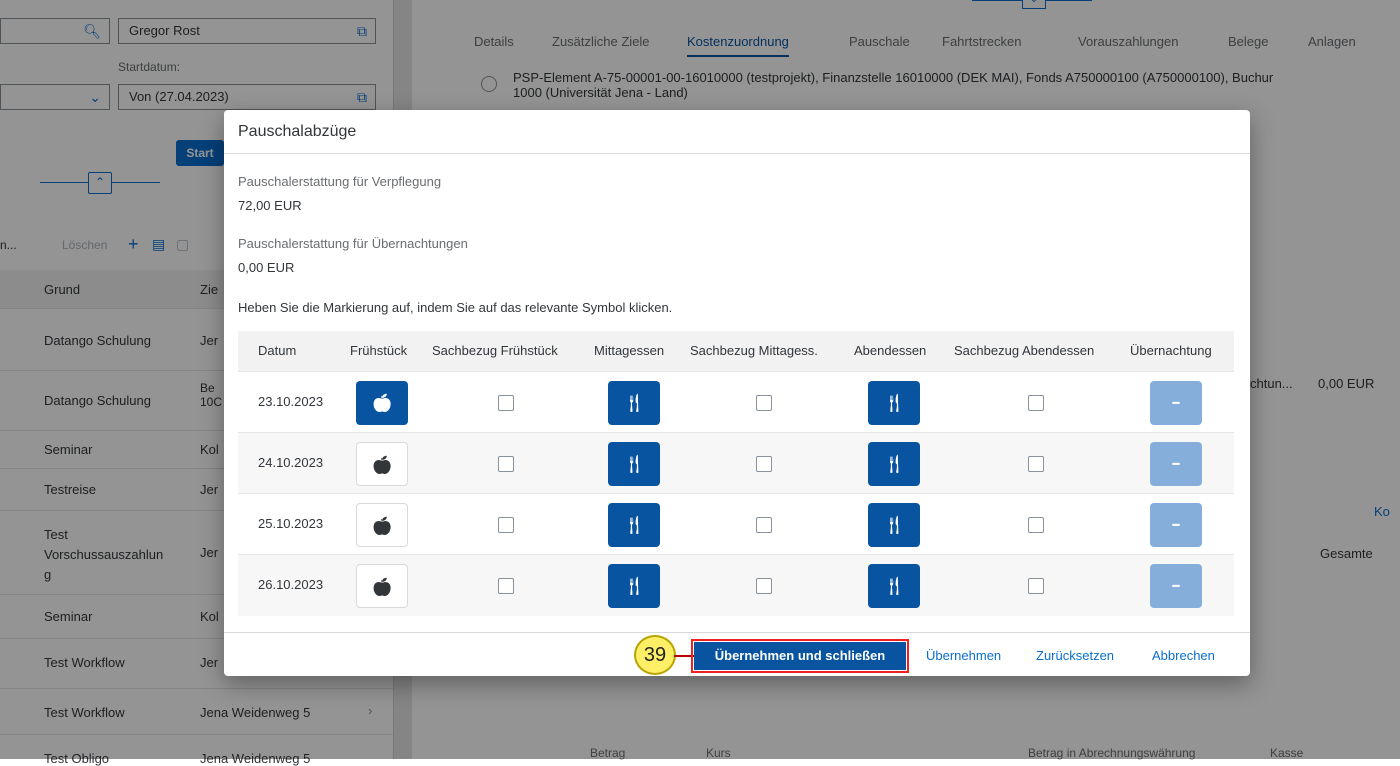 This screenshot has height=766, width=1400. I want to click on col-datum: Datum, so click(277, 350).